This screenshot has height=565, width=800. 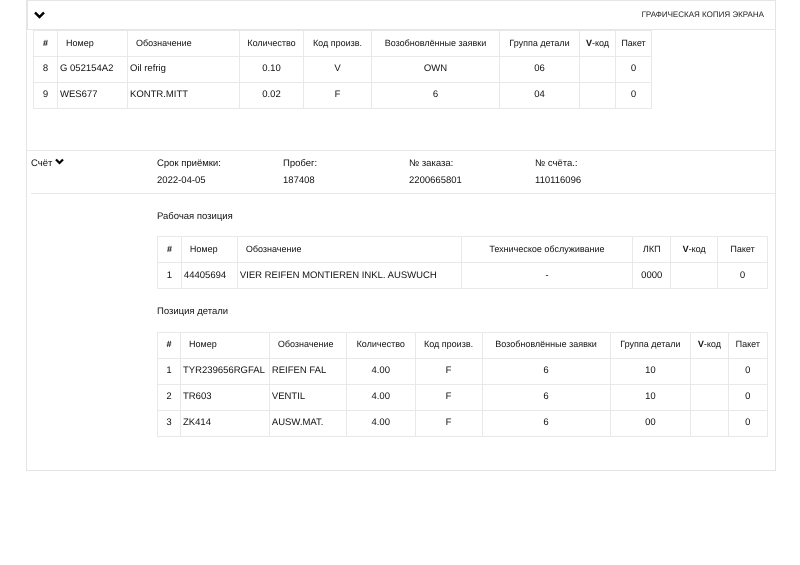 What do you see at coordinates (307, 371) in the screenshot?
I see `table-cell: REIFEN FAL` at bounding box center [307, 371].